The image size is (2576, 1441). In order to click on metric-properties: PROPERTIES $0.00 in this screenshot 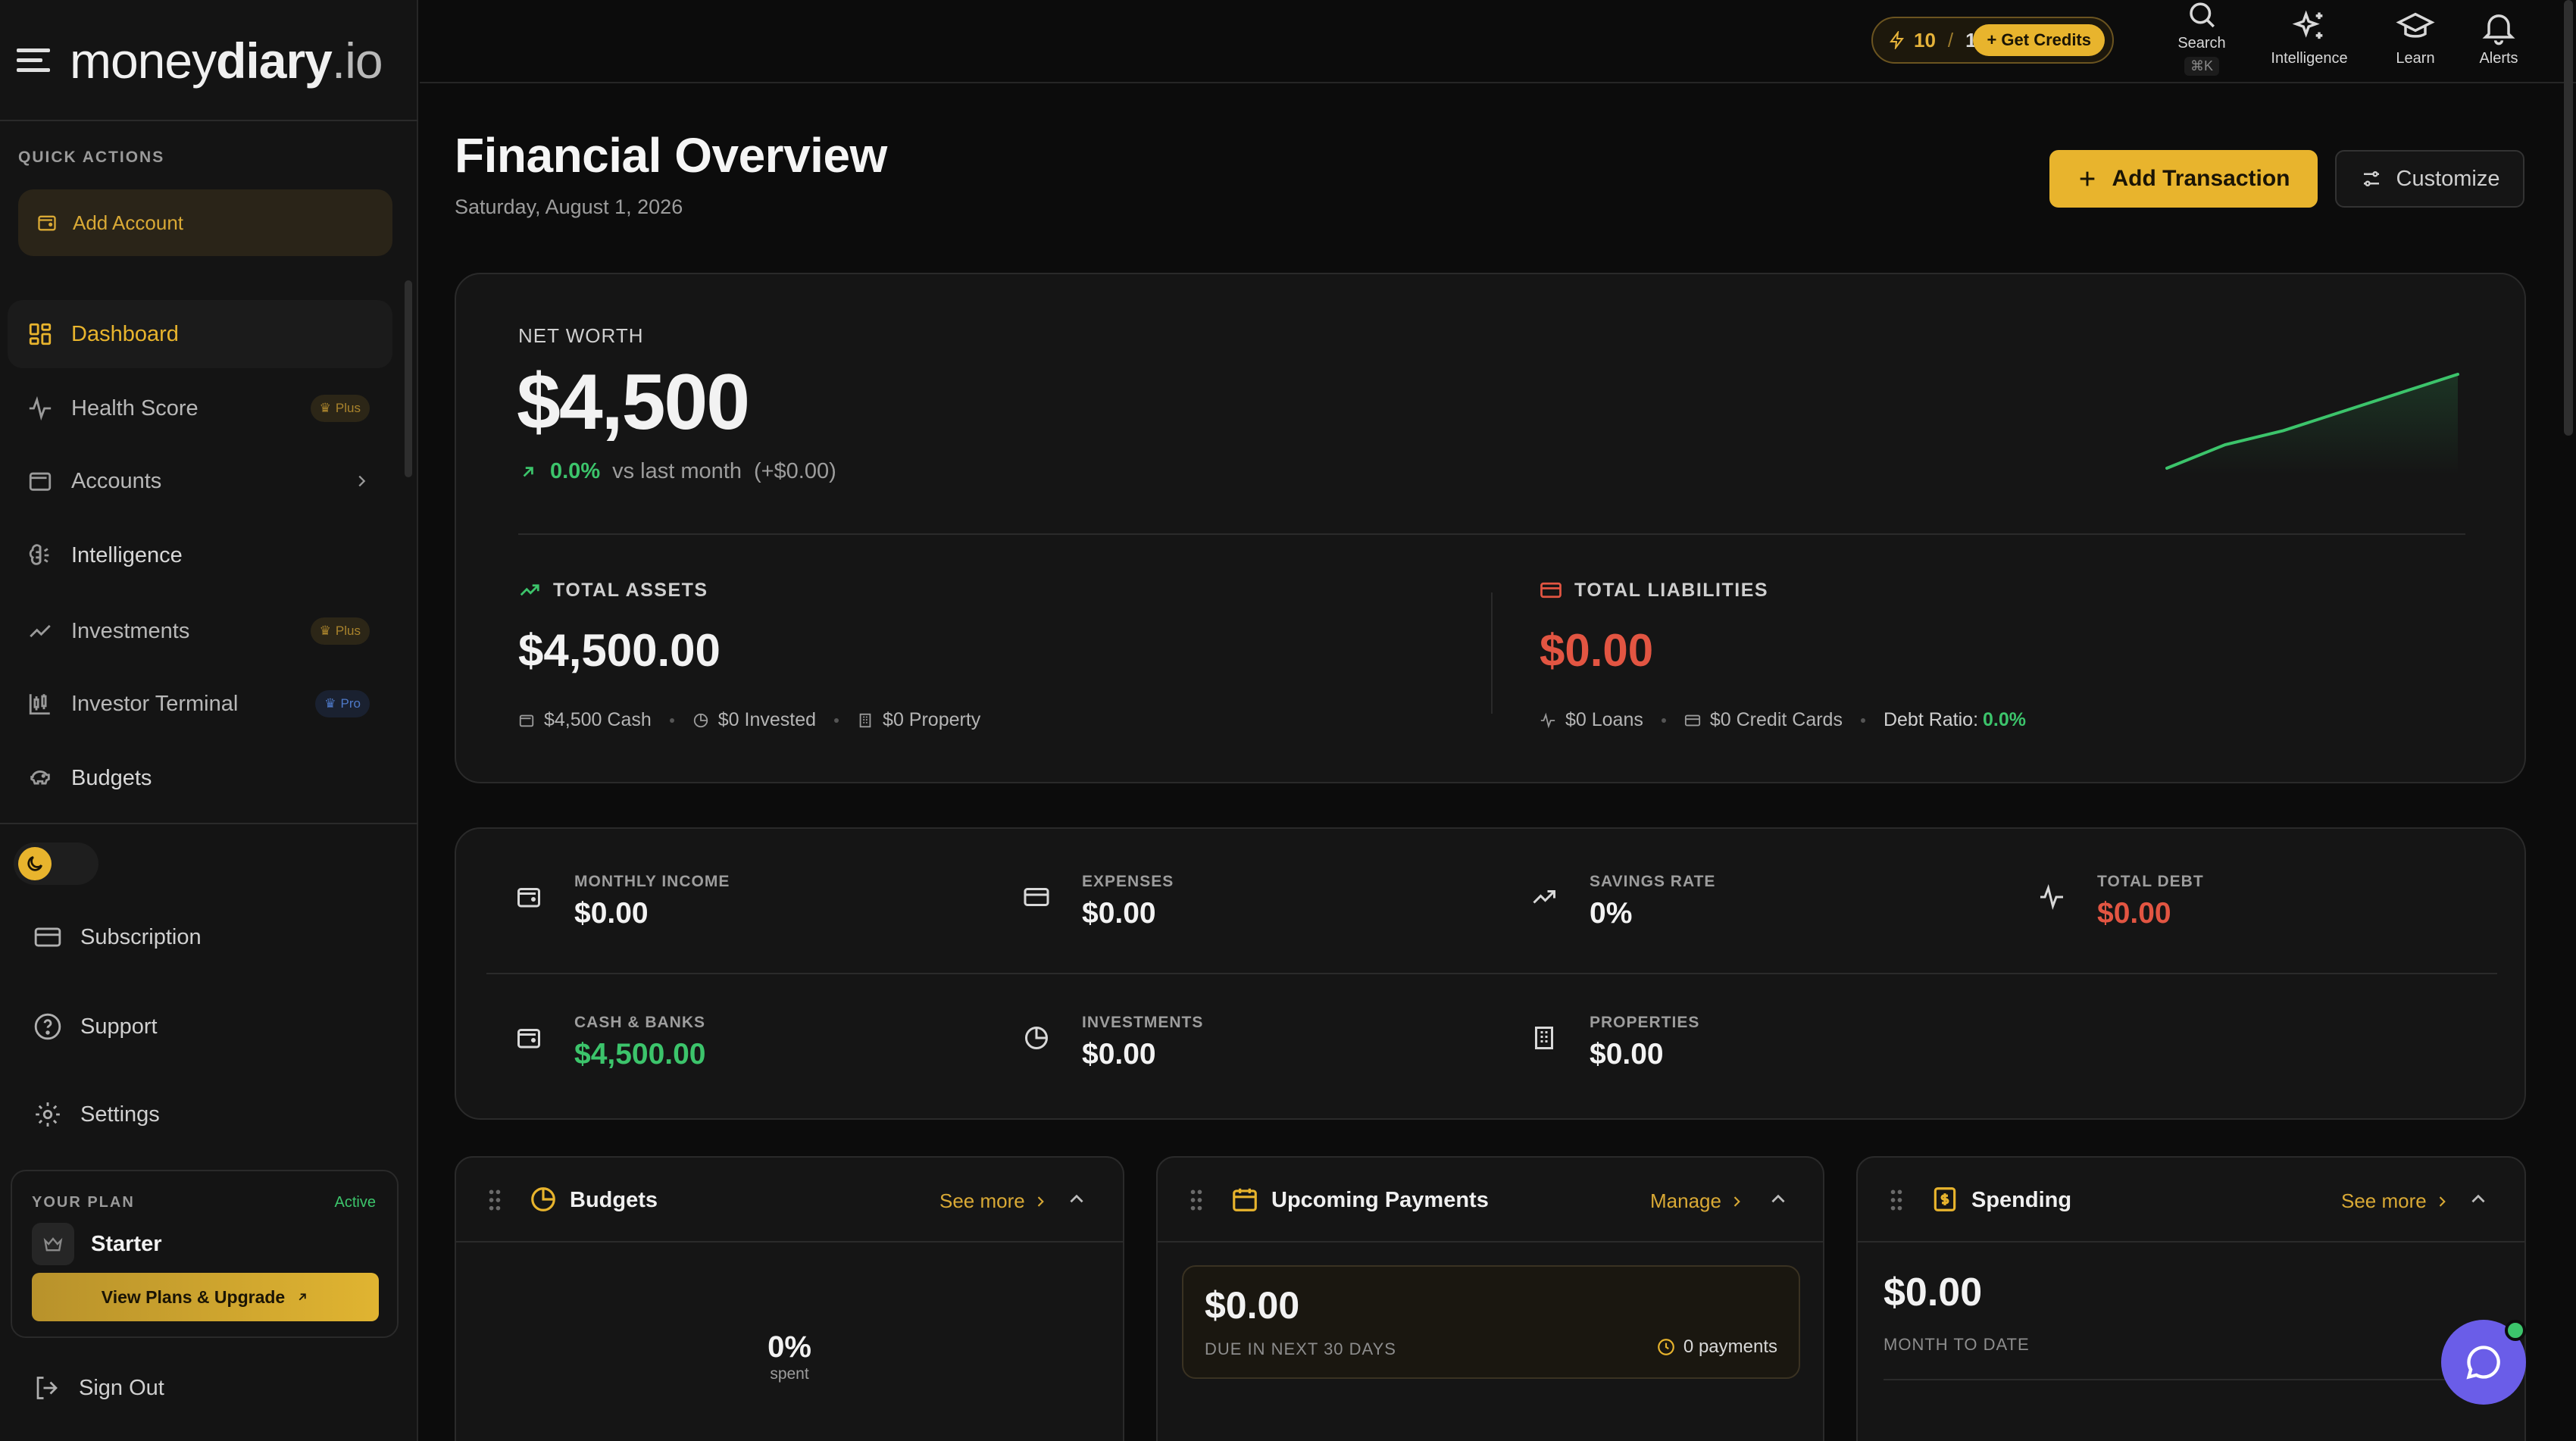, I will do `click(1614, 1042)`.